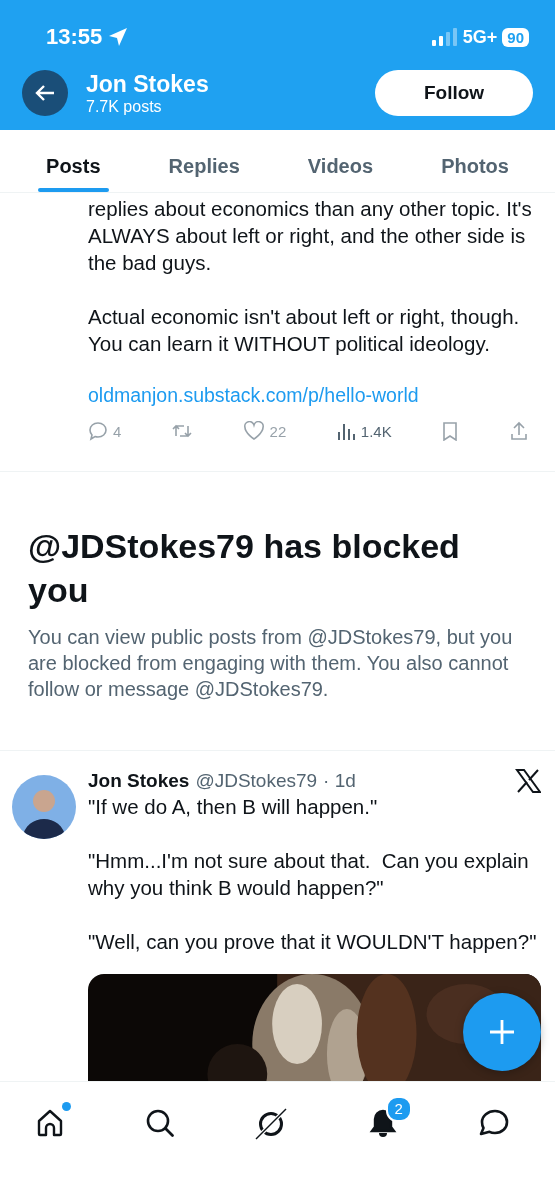  I want to click on reply-icon, so click(98, 431).